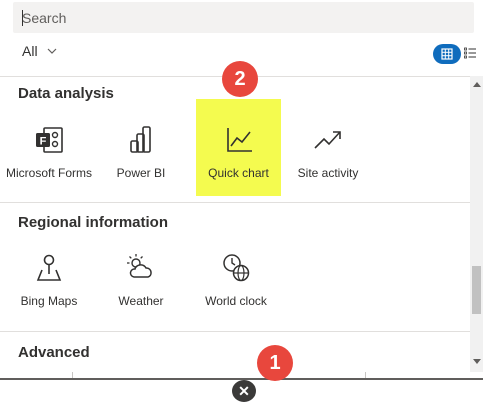 The height and width of the screenshot is (403, 483). I want to click on tile-site-activity: Site activity, so click(328, 155).